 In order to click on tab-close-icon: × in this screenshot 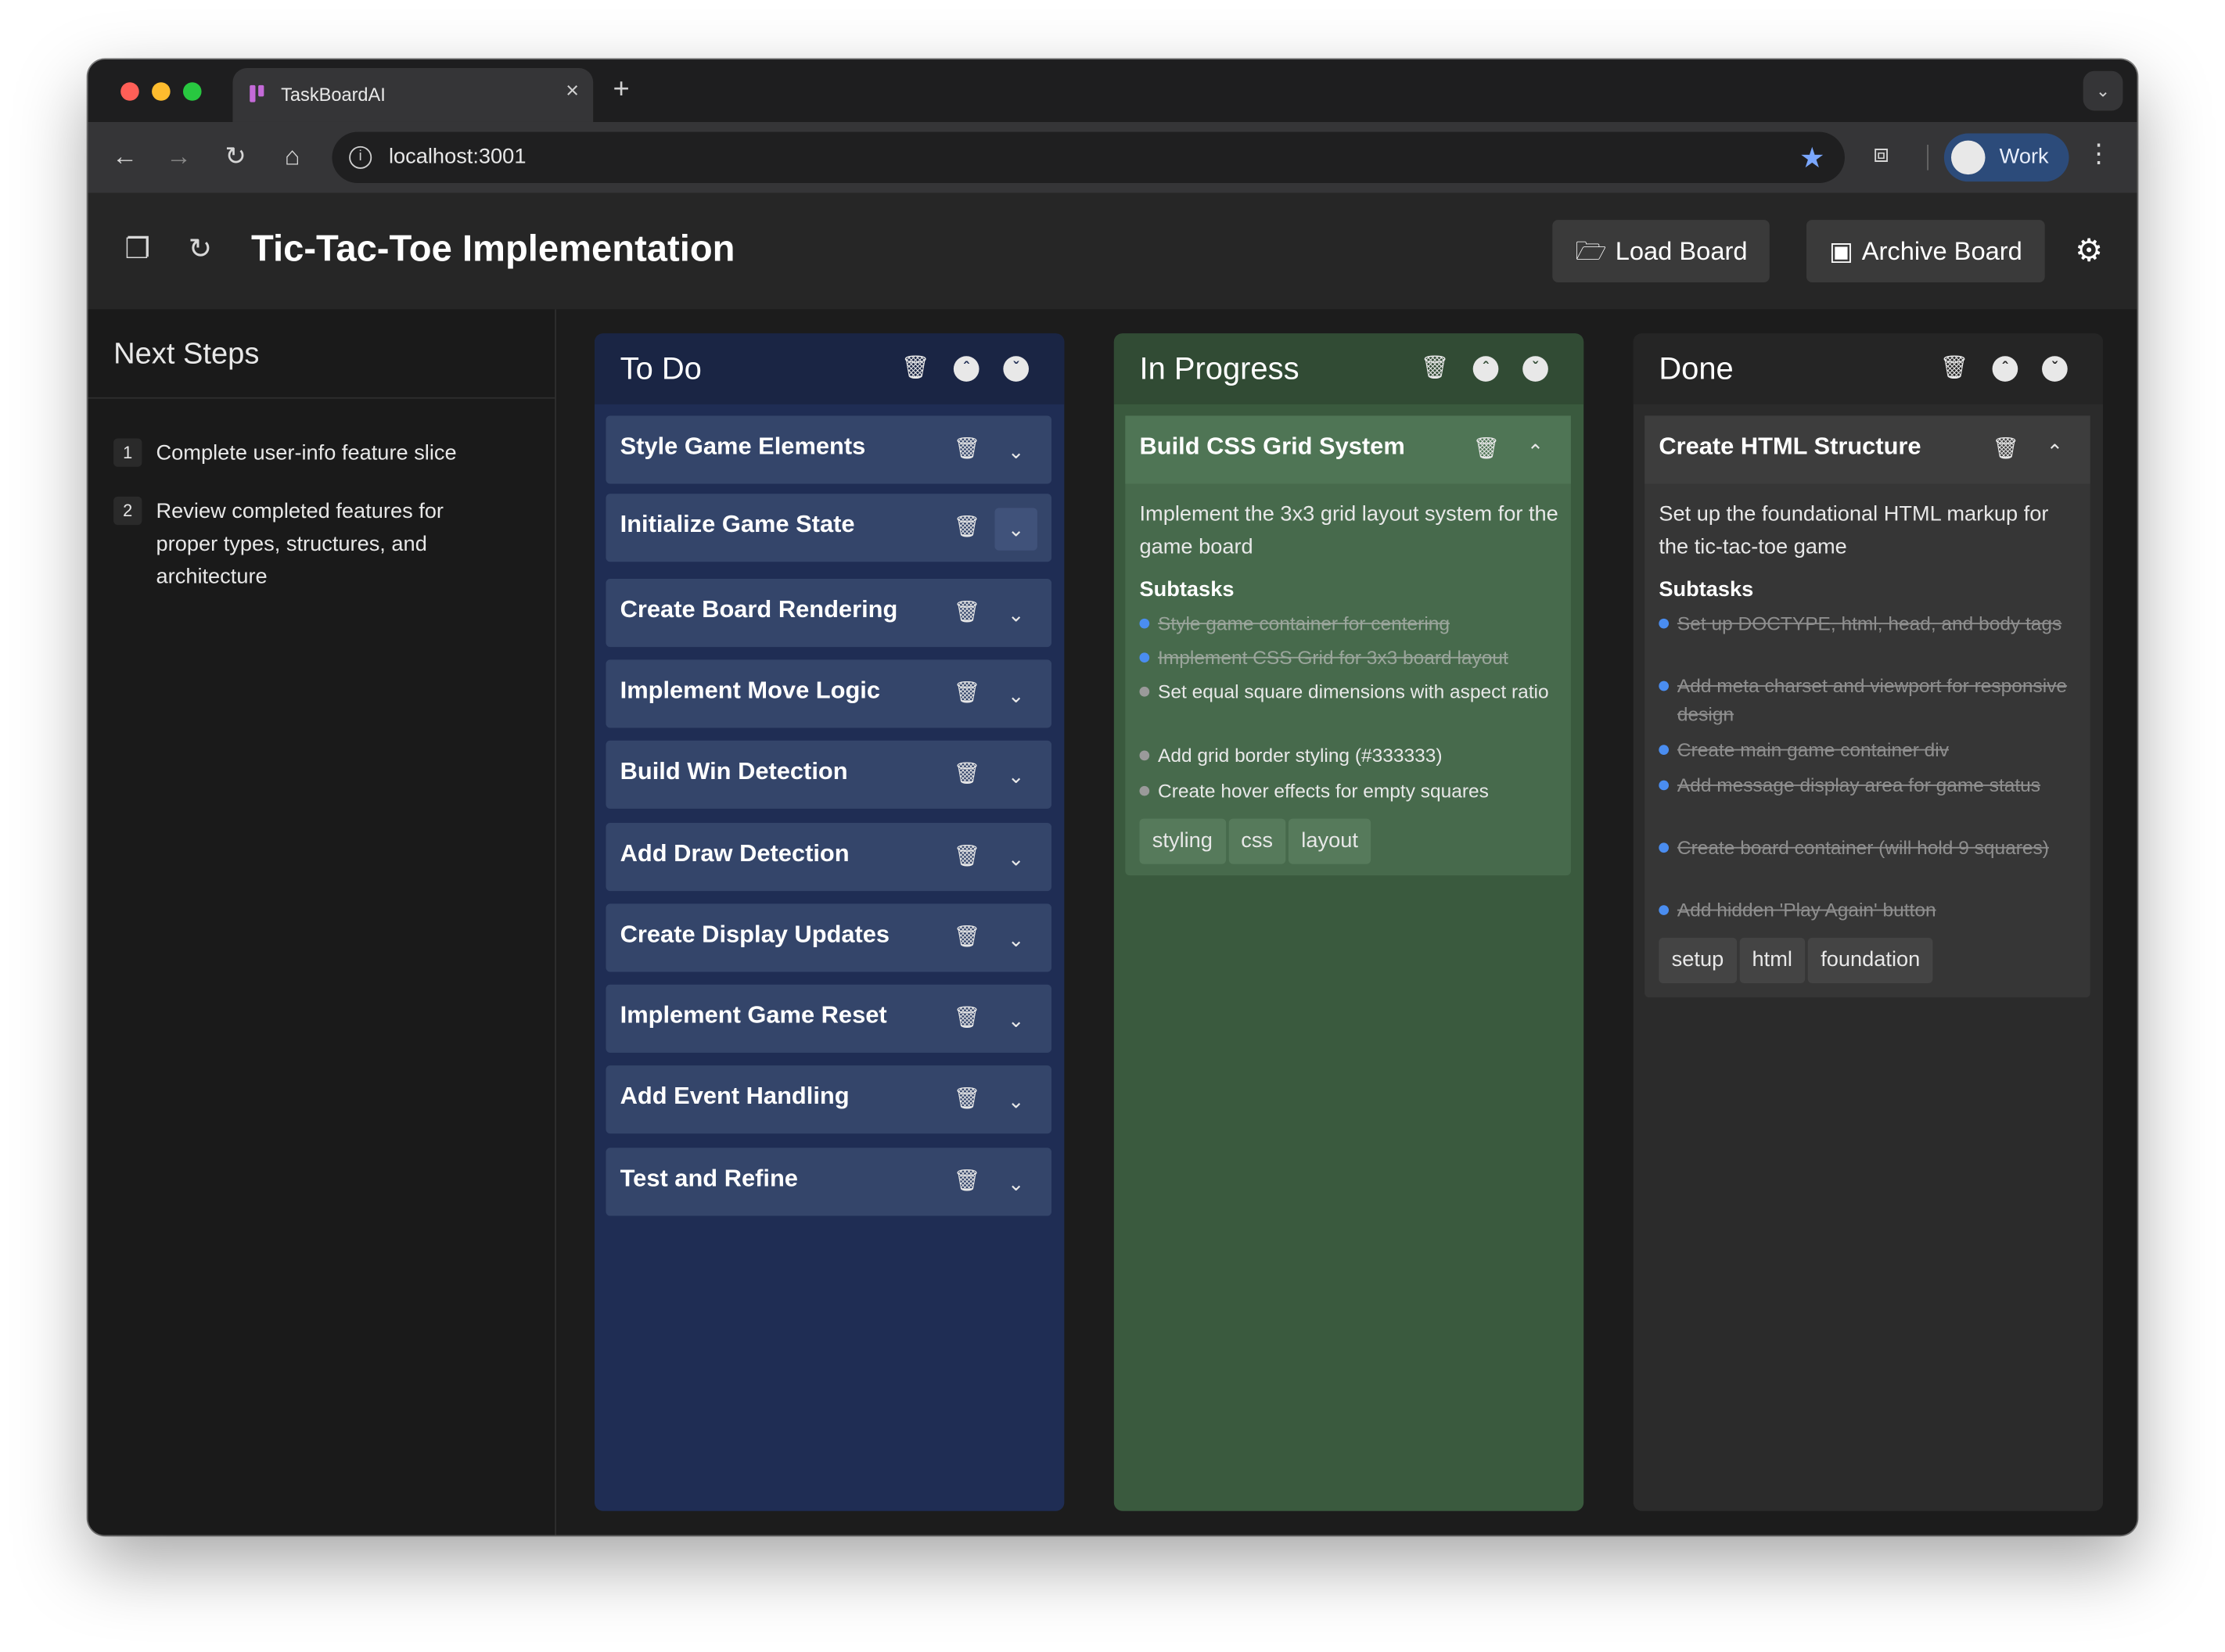, I will do `click(572, 93)`.